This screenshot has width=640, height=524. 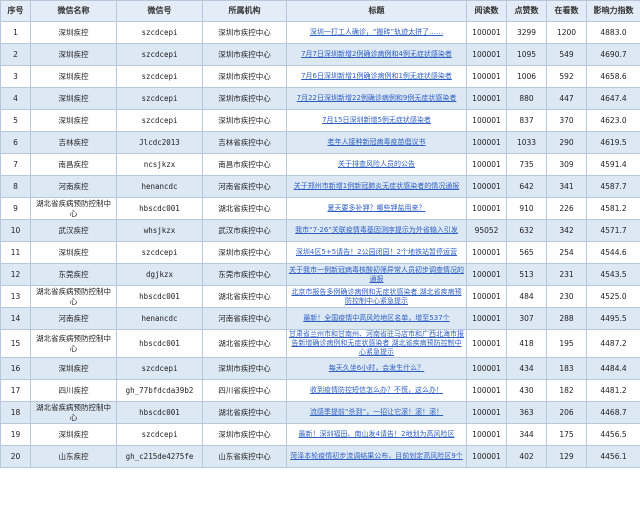 I want to click on cell-title: 7月15日深圳新增5例无症状感染者, so click(x=376, y=120).